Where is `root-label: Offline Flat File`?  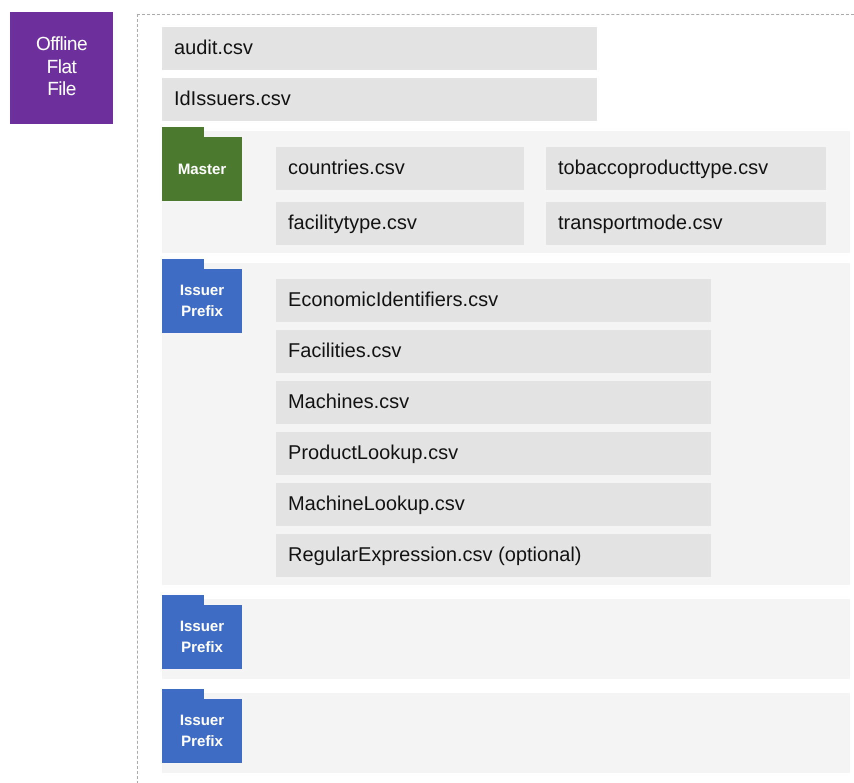 root-label: Offline Flat File is located at coordinates (61, 68).